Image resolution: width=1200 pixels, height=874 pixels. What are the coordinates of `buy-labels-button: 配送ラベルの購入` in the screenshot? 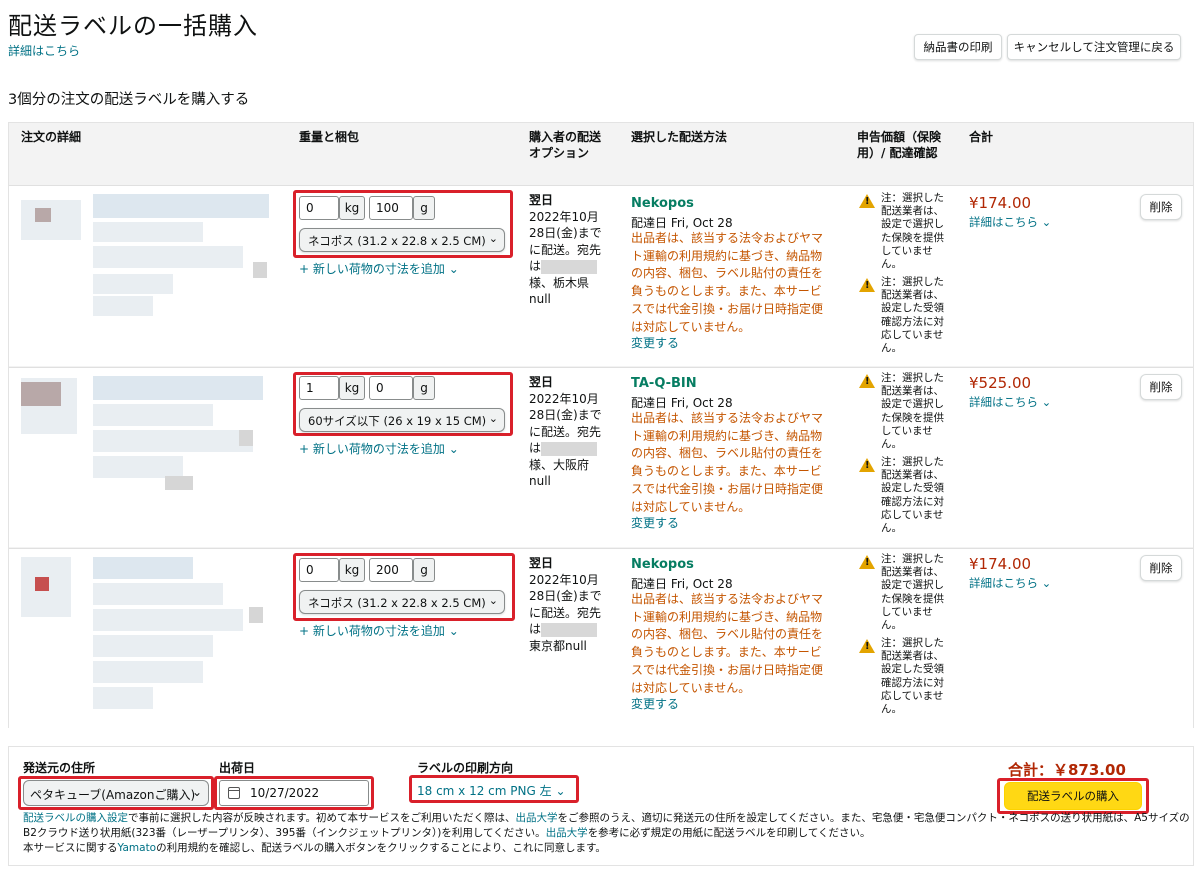 It's located at (1073, 796).